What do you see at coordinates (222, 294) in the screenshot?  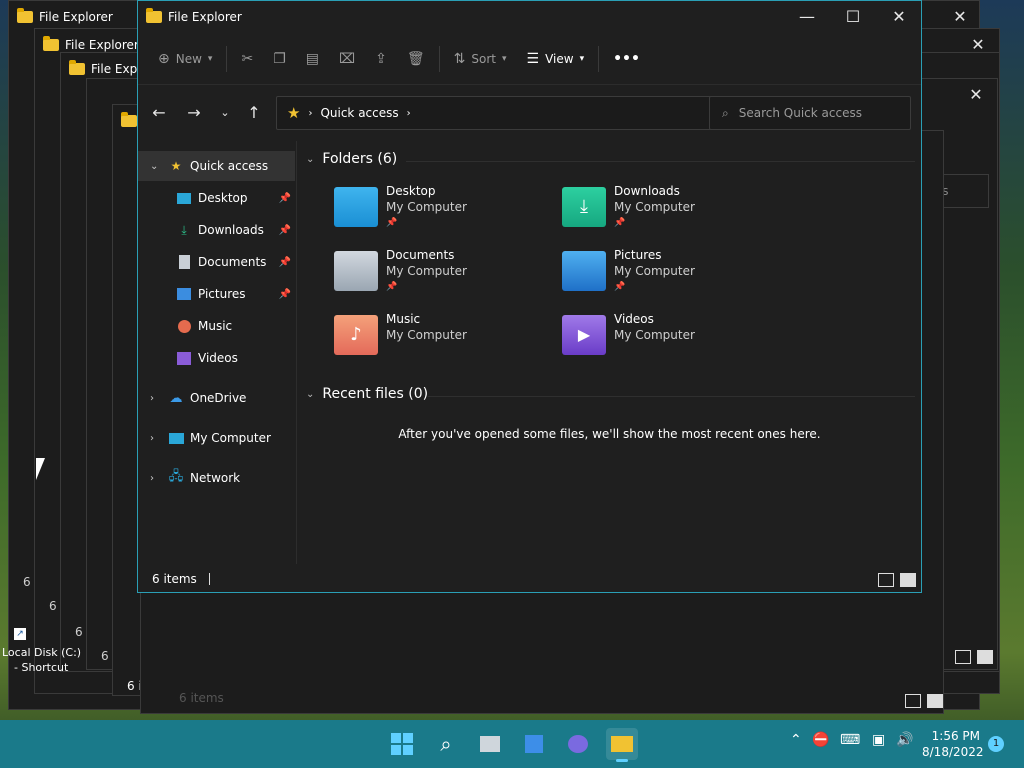 I see `nav-item-label: Pictures` at bounding box center [222, 294].